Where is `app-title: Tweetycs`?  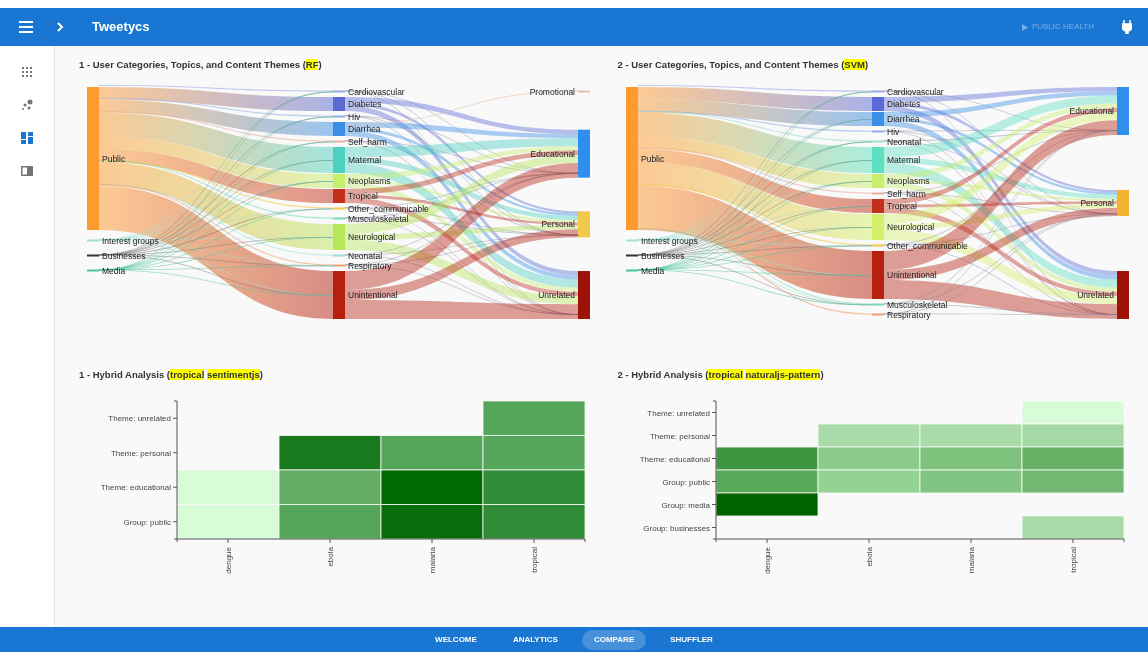
app-title: Tweetycs is located at coordinates (121, 27).